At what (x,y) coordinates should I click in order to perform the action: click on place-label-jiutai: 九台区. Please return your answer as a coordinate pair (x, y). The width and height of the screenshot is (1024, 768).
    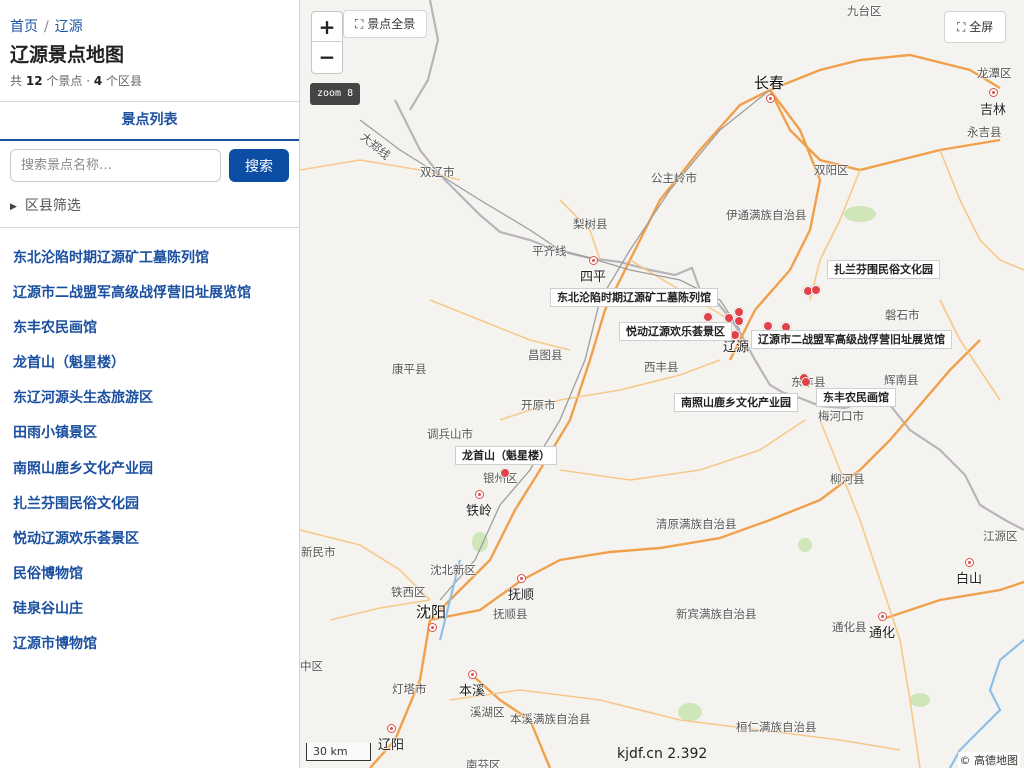
    Looking at the image, I should click on (864, 11).